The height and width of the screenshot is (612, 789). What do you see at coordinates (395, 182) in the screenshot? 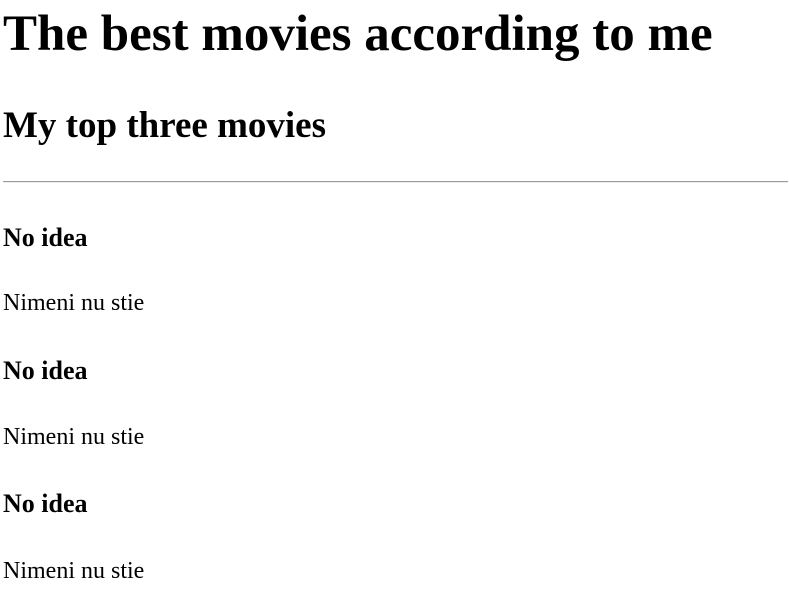
I see `horizontal-divider` at bounding box center [395, 182].